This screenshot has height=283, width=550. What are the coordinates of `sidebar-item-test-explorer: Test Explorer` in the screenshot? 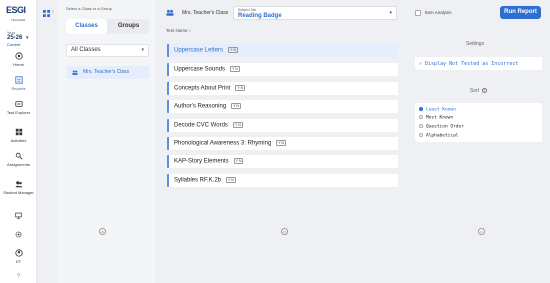 It's located at (18, 107).